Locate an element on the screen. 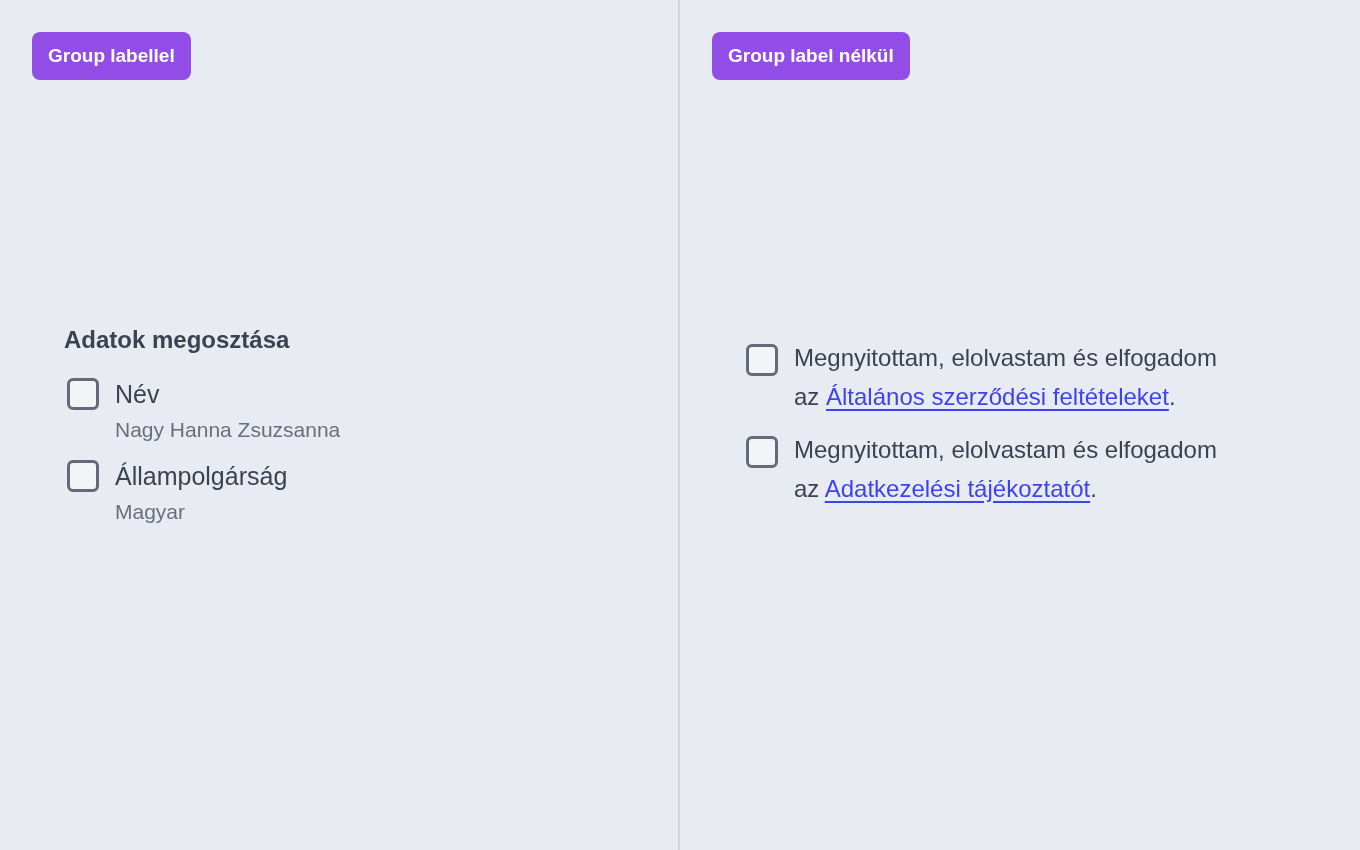 The width and height of the screenshot is (1360, 850). consent-text: Megnyitottam, elolvastam és elfogadom az Általános szerződési feltételeket. is located at coordinates (1005, 377).